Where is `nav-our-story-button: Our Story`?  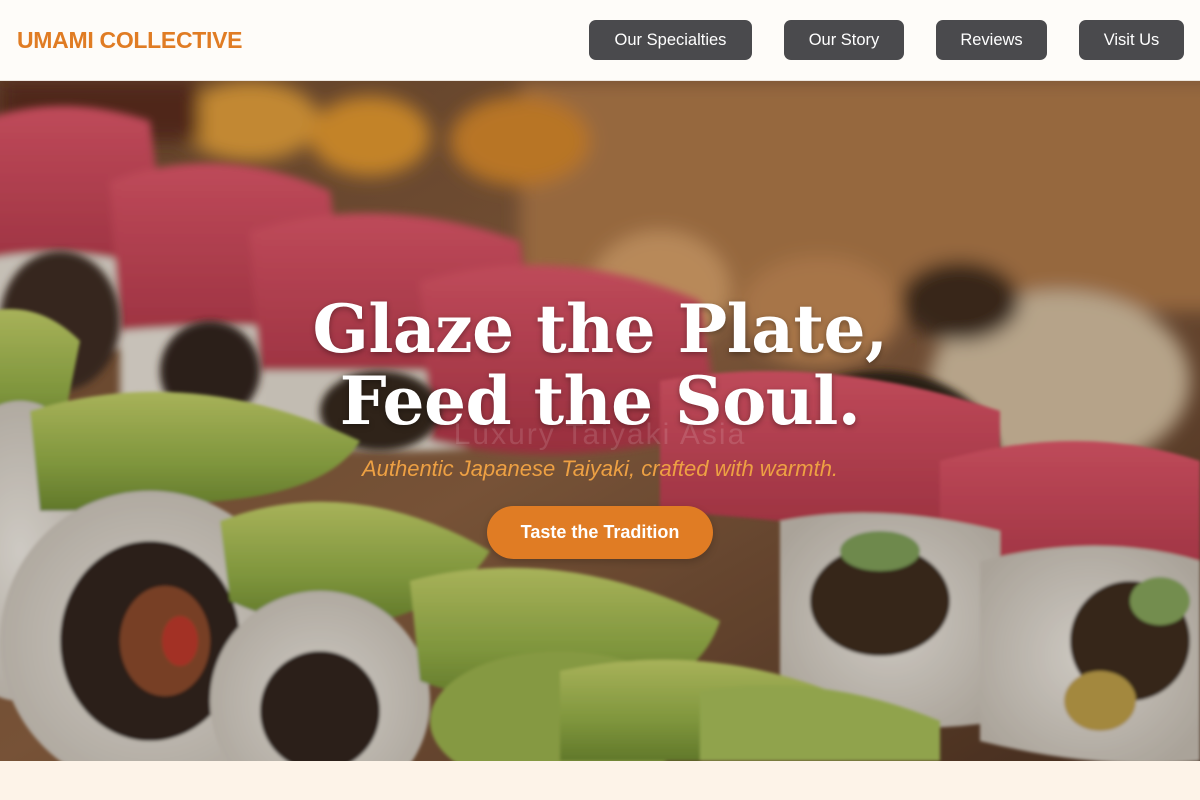 nav-our-story-button: Our Story is located at coordinates (844, 40).